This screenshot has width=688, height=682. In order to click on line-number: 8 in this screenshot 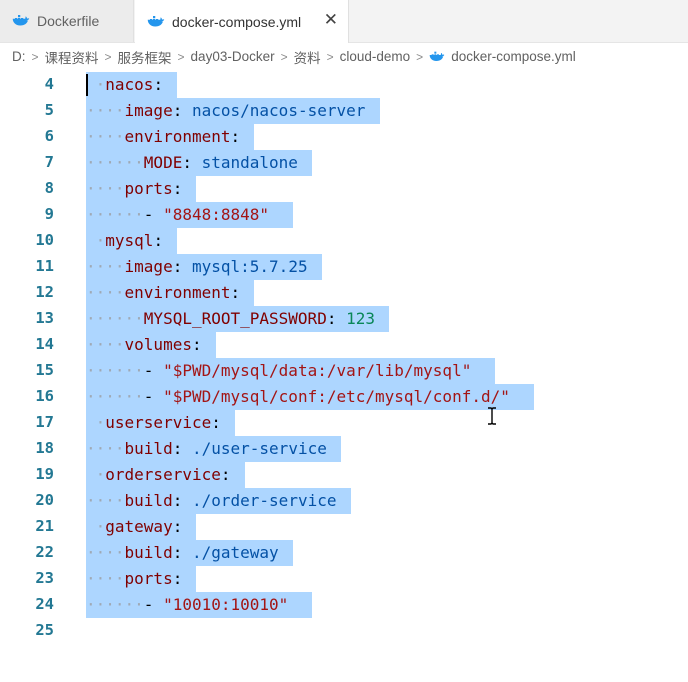, I will do `click(49, 188)`.